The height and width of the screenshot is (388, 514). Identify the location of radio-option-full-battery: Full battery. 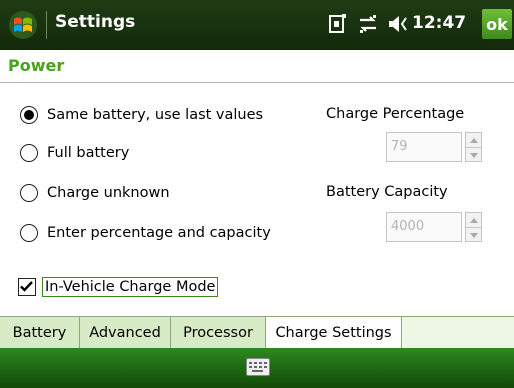
(74, 153).